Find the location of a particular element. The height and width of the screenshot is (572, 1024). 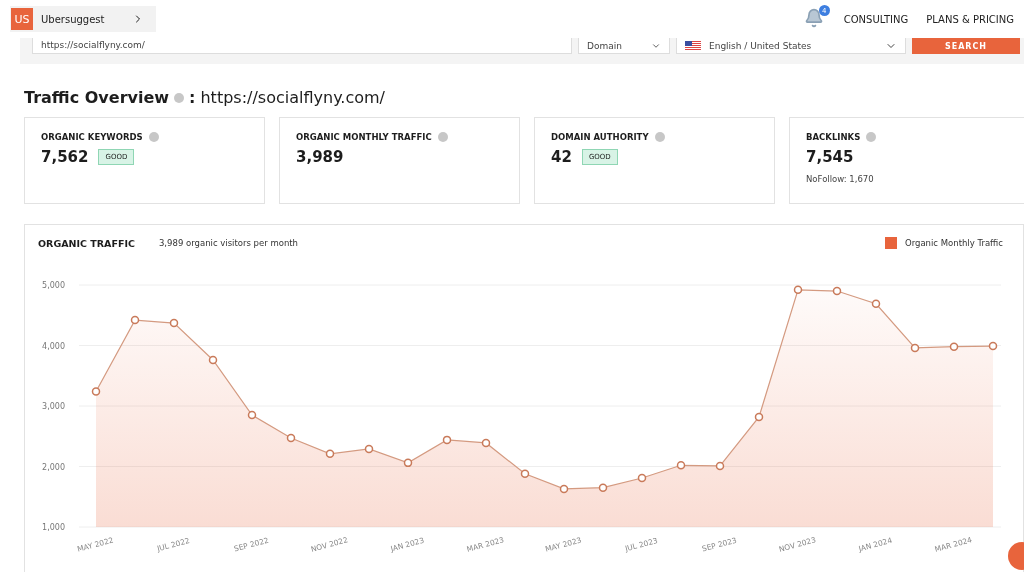

metric-value: 7,562 is located at coordinates (65, 157).